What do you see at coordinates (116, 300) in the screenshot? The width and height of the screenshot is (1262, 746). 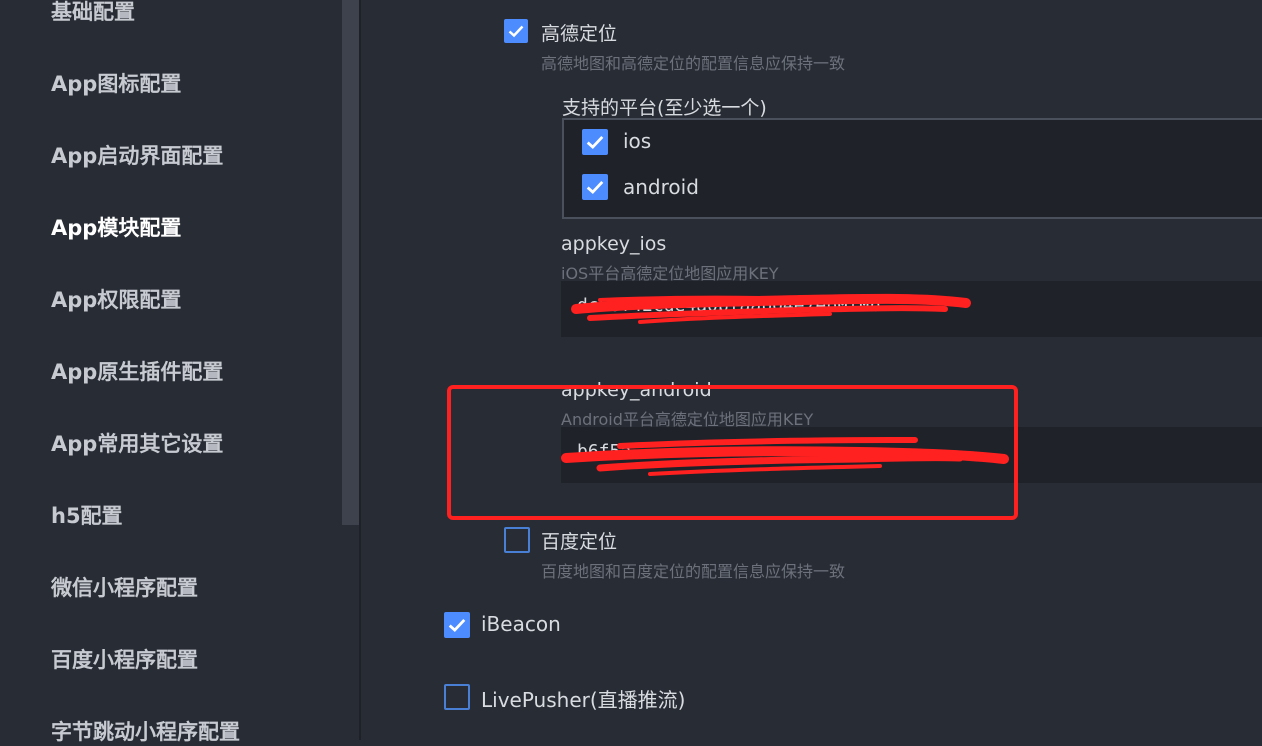 I see `sidebar-item-app-permission-config: App权限配置` at bounding box center [116, 300].